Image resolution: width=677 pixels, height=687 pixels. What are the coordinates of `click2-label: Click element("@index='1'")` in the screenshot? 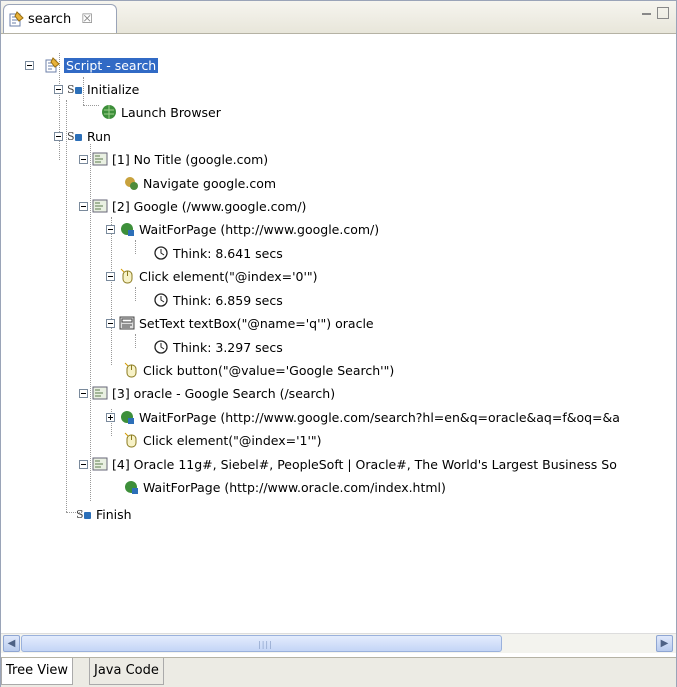 It's located at (232, 440).